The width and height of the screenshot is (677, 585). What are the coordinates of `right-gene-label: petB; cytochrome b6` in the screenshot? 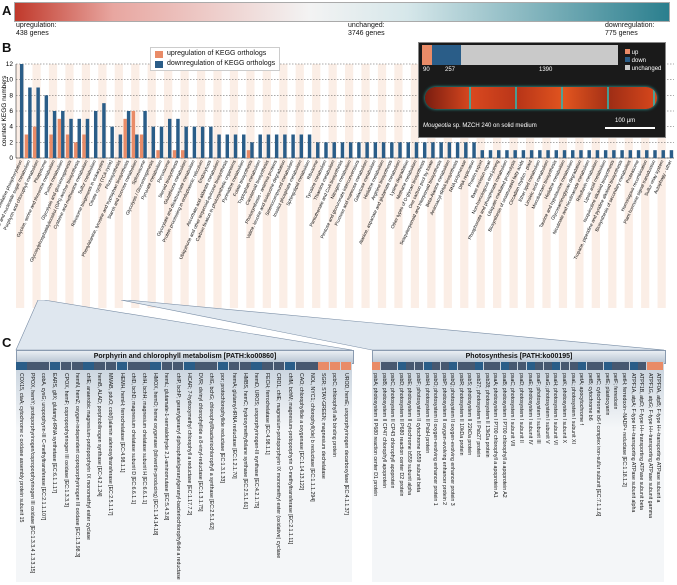 It's located at (589, 397).